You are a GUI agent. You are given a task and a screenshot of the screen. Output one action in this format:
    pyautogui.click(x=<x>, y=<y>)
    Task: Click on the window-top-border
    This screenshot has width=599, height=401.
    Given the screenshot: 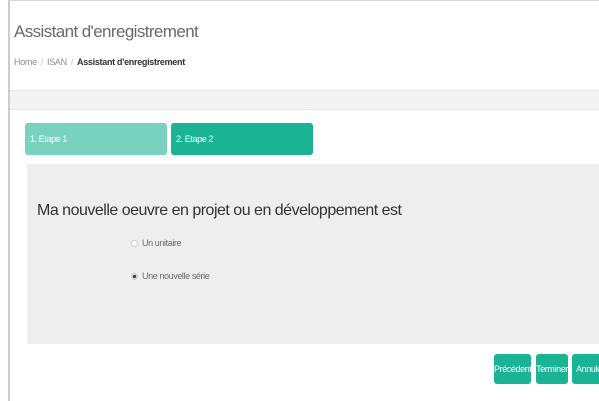 What is the action you would take?
    pyautogui.click(x=303, y=0)
    